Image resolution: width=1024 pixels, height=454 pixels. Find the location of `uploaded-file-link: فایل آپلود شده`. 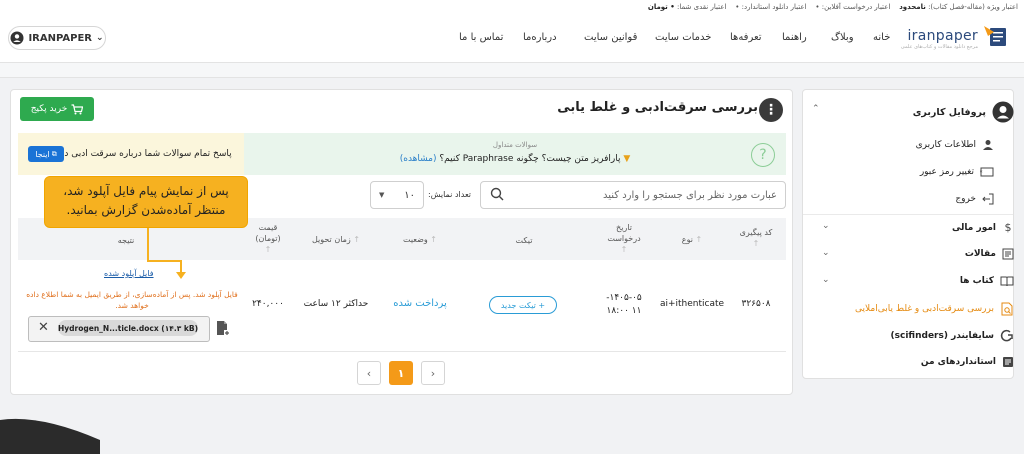

uploaded-file-link: فایل آپلود شده is located at coordinates (129, 273).